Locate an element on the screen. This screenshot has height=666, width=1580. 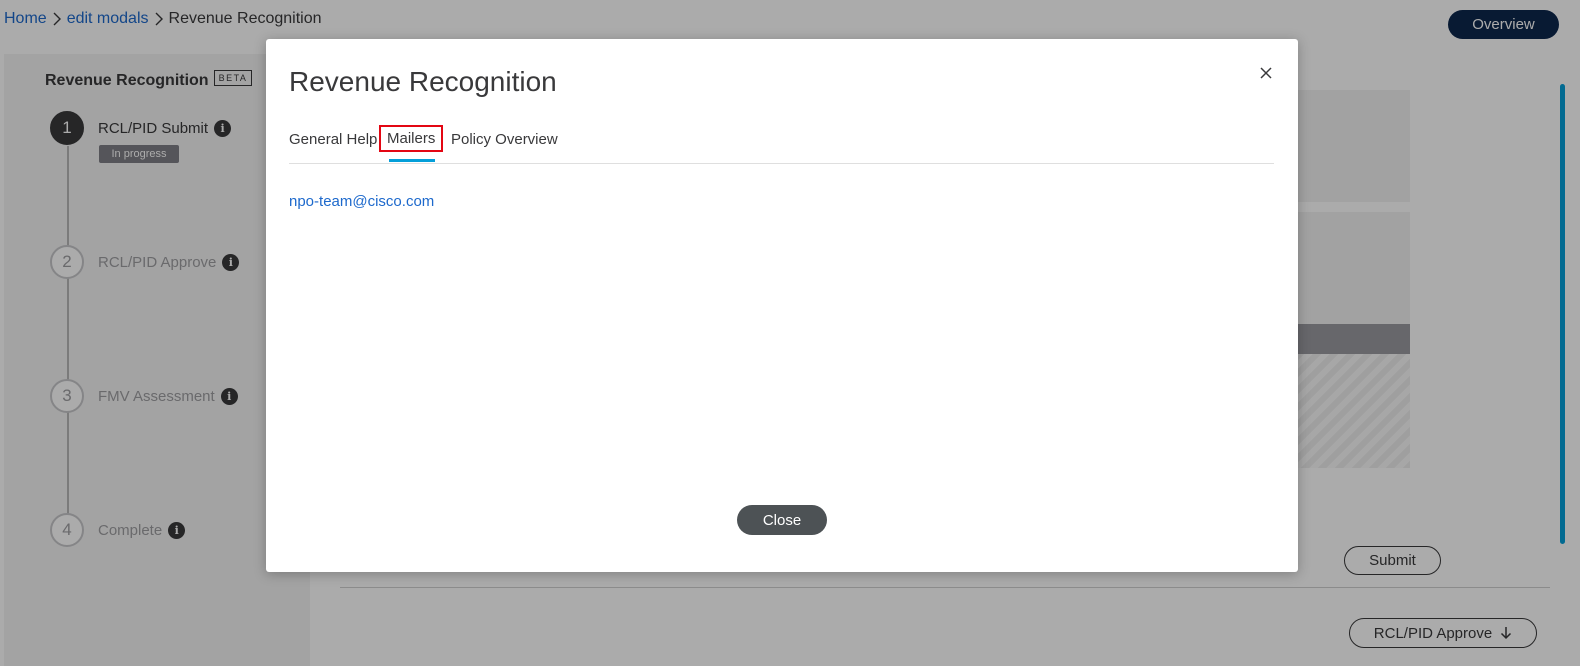
active-tab-indicator is located at coordinates (412, 160).